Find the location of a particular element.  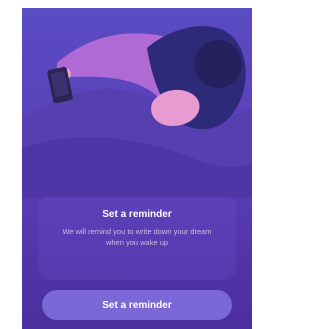

onboarding-title: Set a reminder is located at coordinates (137, 214).